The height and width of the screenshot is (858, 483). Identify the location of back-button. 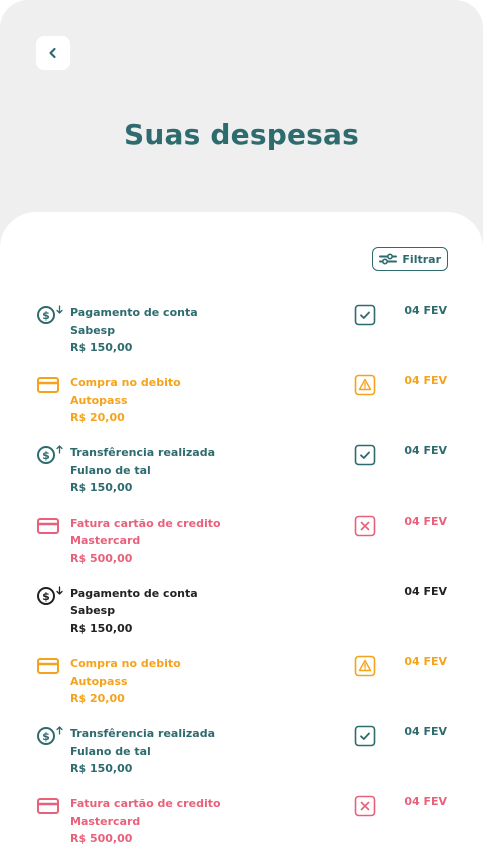
(53, 53).